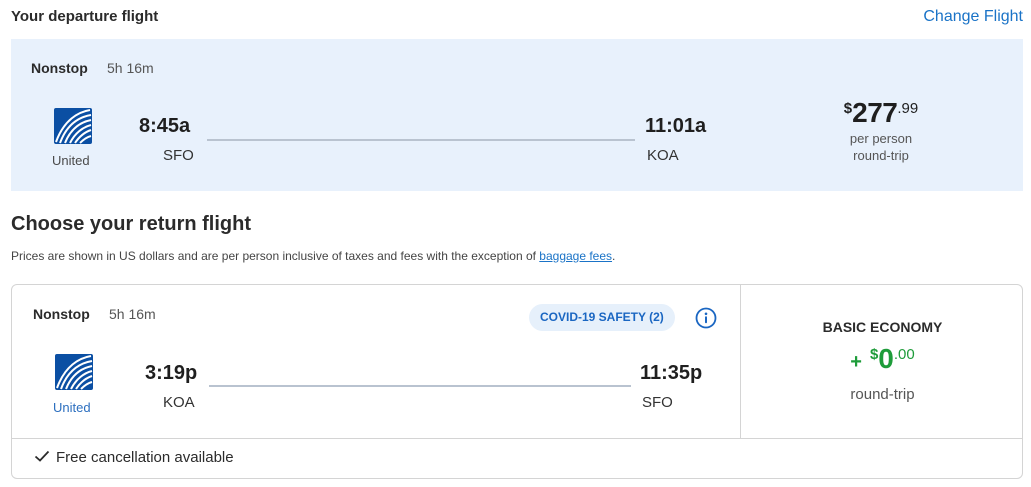 The height and width of the screenshot is (487, 1031). Describe the element at coordinates (676, 126) in the screenshot. I see `departure-arrive-time: 11:01a` at that location.